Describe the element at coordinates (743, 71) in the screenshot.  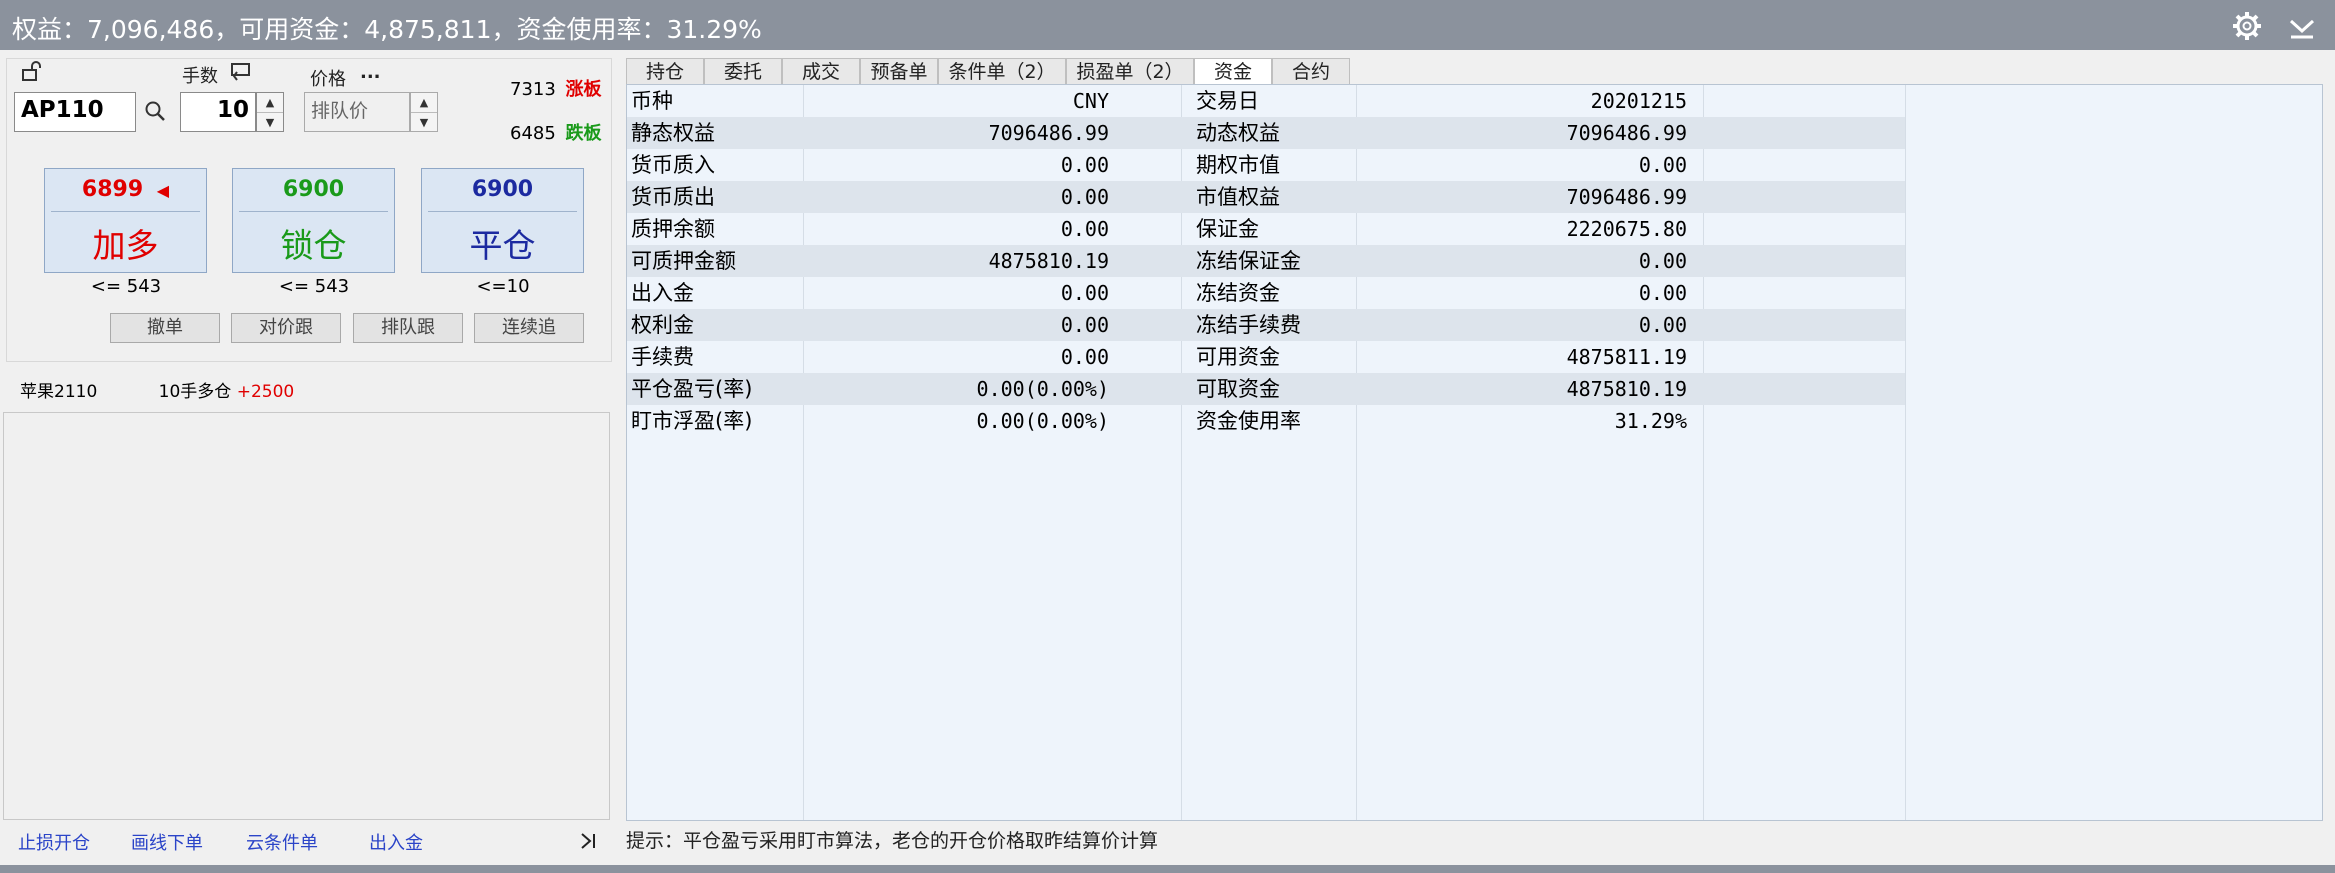
I see `tab-orders: 委托` at that location.